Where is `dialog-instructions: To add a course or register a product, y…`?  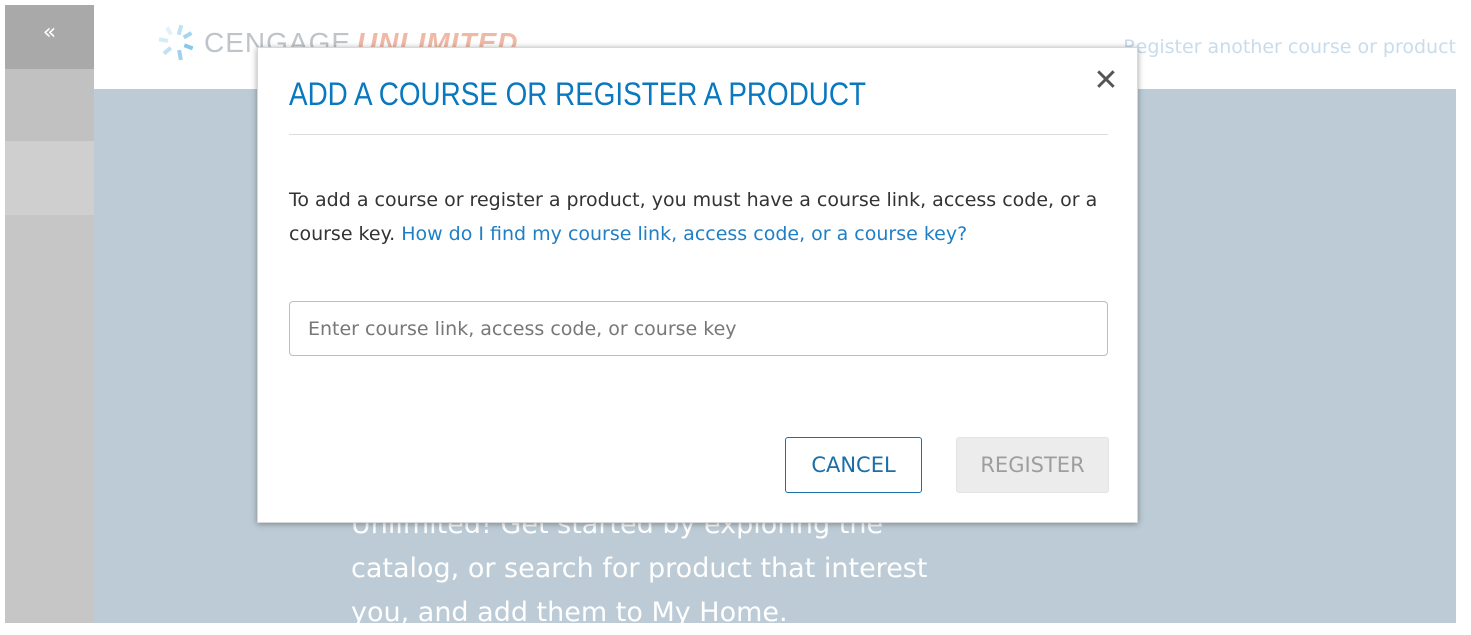
dialog-instructions: To add a course or register a product, y… is located at coordinates (704, 217).